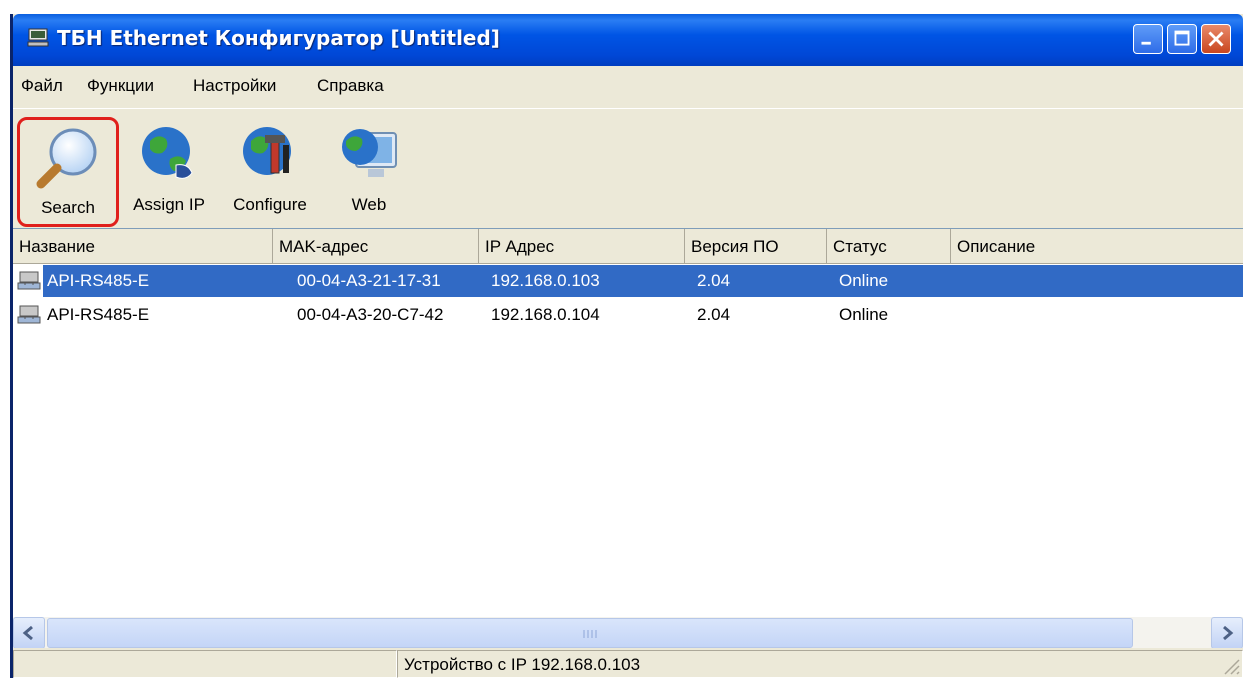 The image size is (1243, 678). Describe the element at coordinates (628, 40) in the screenshot. I see `title-bar: ТБН Ethernet Конфигуратор [Untitled]` at that location.